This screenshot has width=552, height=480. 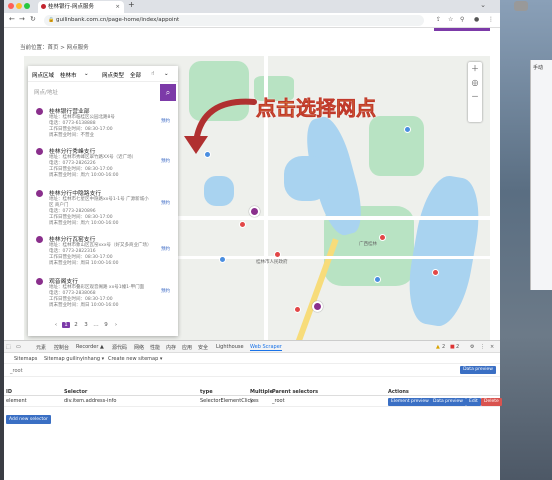 What do you see at coordinates (448, 402) in the screenshot?
I see `row-data-preview-button: Data preview` at bounding box center [448, 402].